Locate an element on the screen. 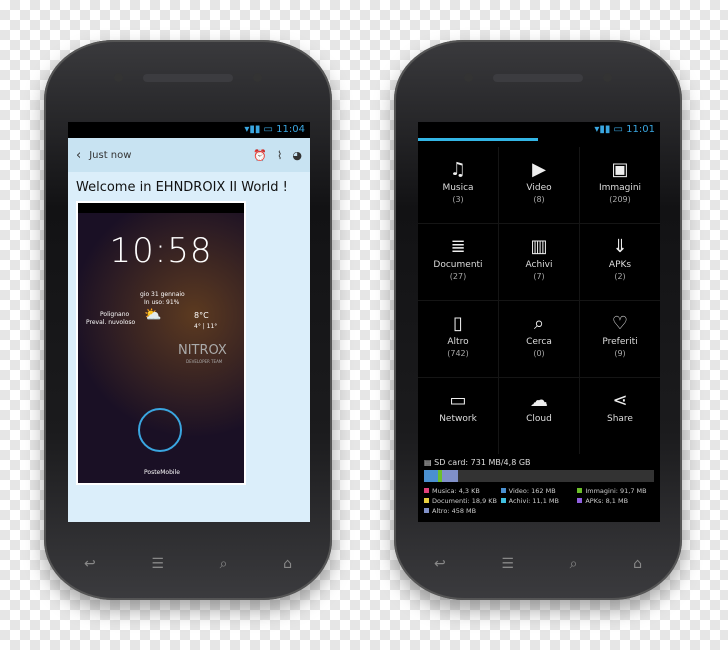  category-icon: ⇓ is located at coordinates (620, 246).